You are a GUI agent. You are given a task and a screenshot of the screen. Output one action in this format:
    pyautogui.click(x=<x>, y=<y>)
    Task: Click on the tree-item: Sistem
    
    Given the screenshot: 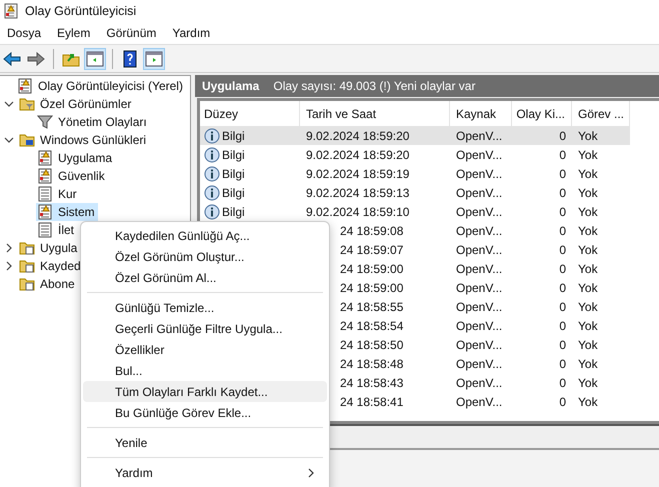 What is the action you would take?
    pyautogui.click(x=67, y=212)
    